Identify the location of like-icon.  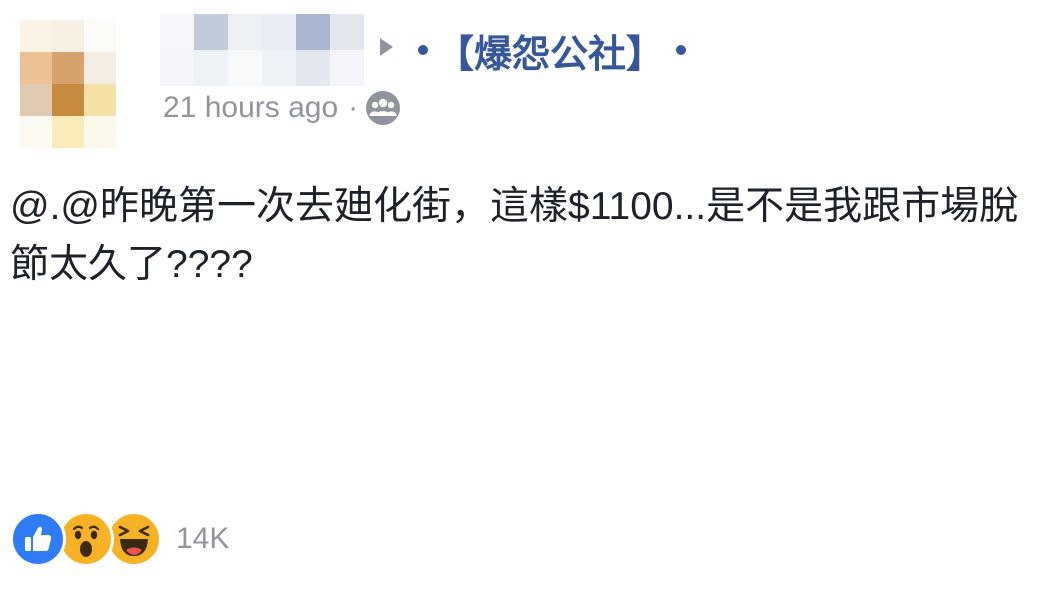
(38, 539).